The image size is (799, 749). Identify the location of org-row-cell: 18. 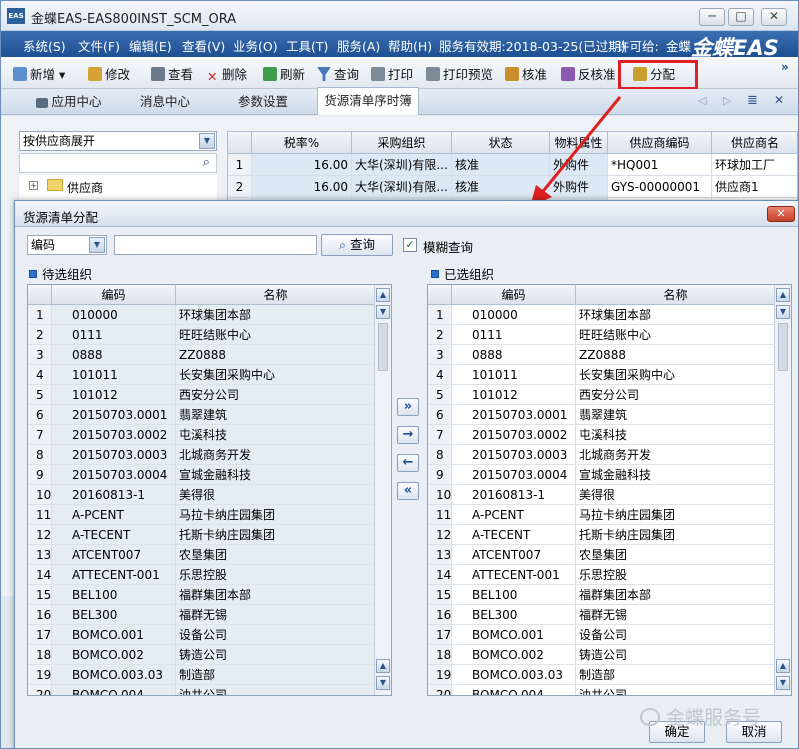
(440, 655).